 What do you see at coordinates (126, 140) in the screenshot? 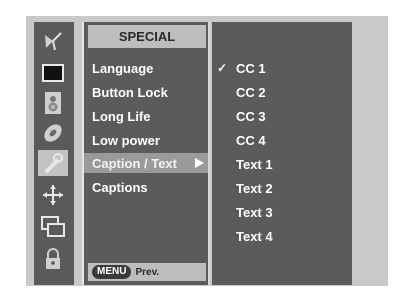
I see `menu-item-label: Low power` at bounding box center [126, 140].